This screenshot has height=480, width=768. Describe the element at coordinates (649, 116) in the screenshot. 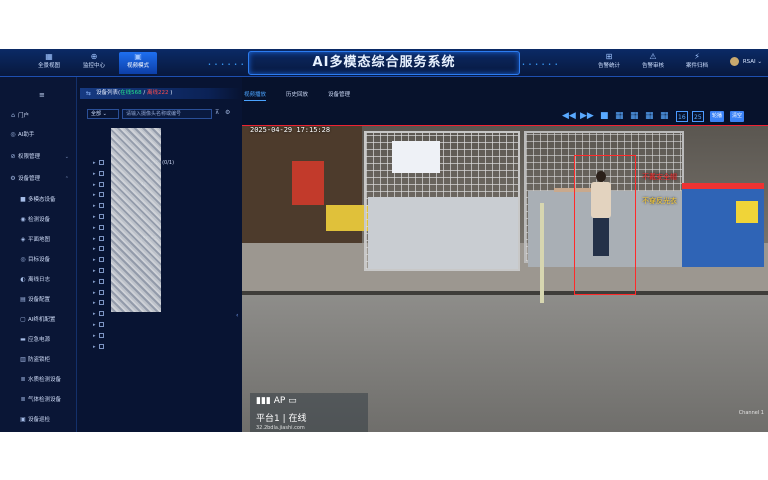

I see `layout-8-icon: ▦` at that location.